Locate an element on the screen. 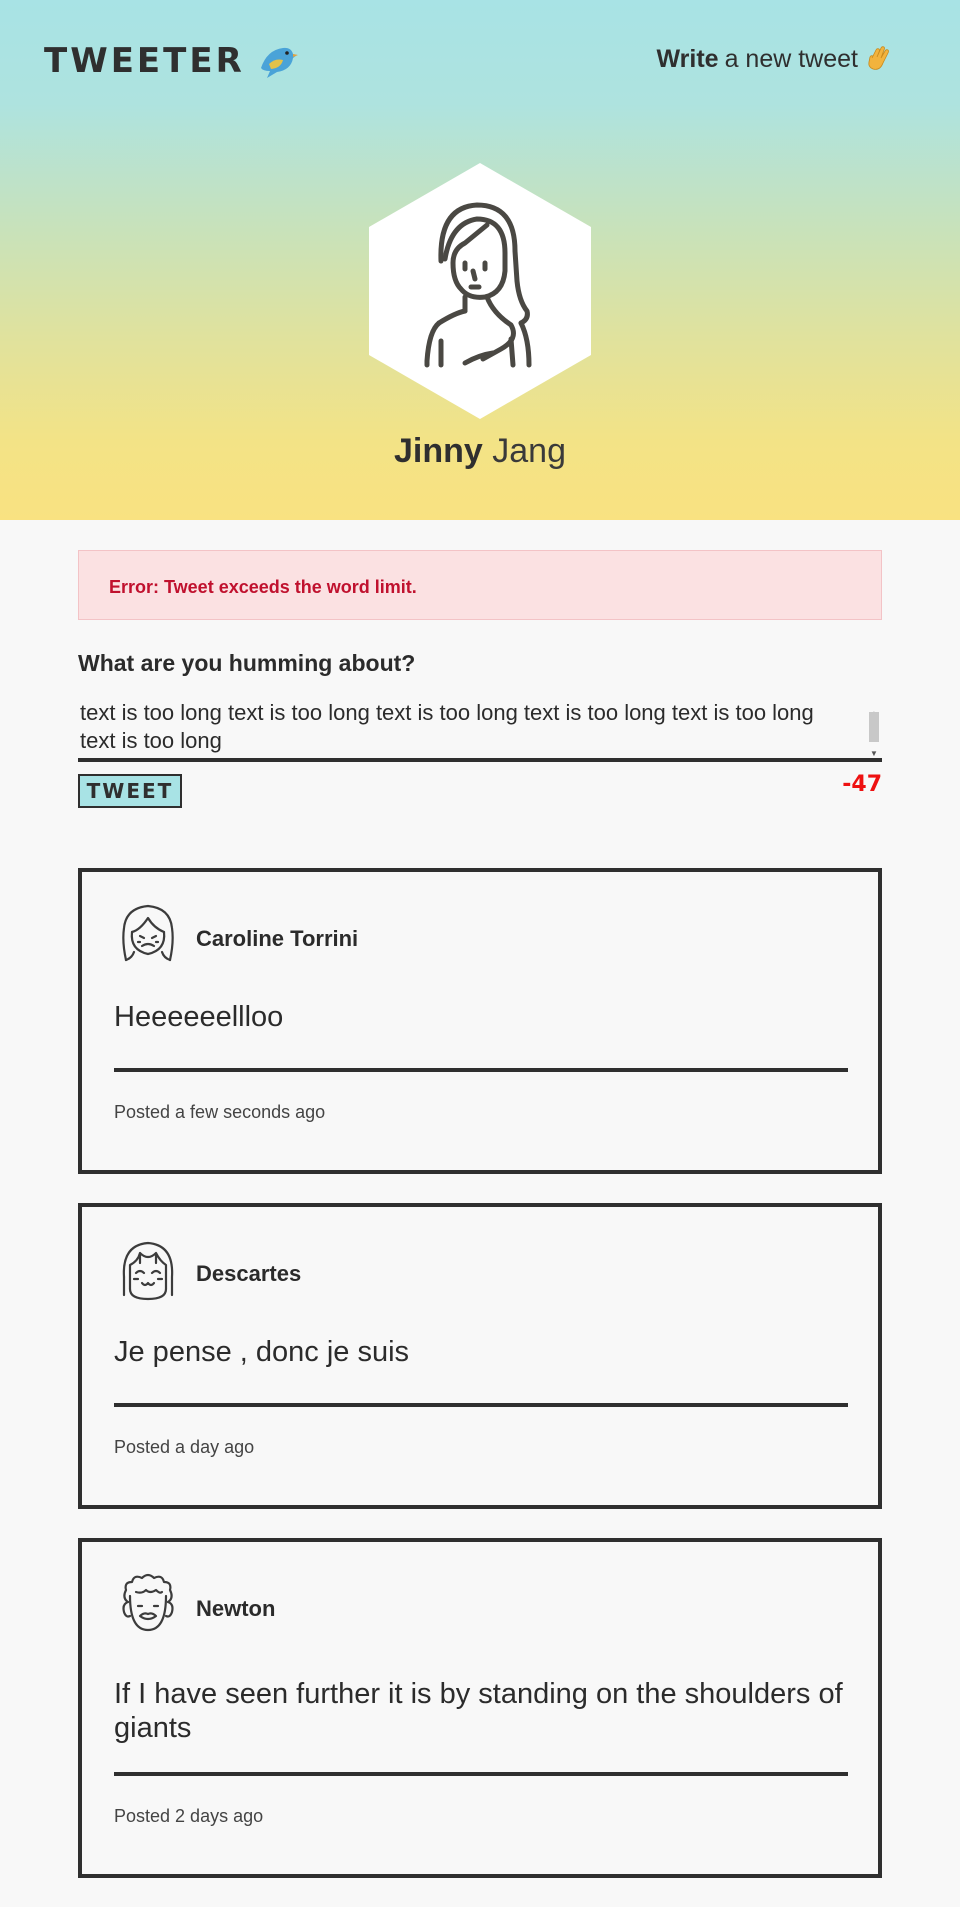 The width and height of the screenshot is (960, 1907). tweet-submit-button: TWEET is located at coordinates (130, 791).